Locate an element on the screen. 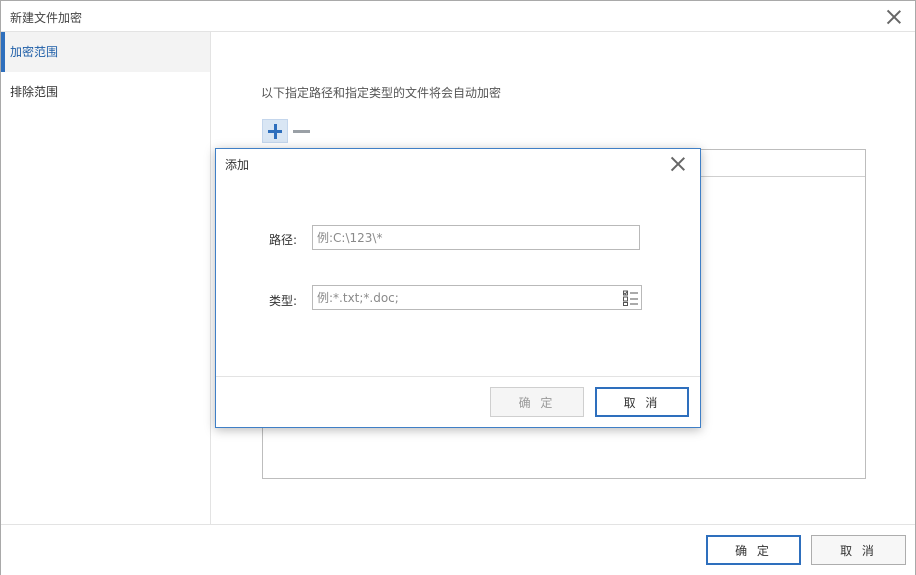 This screenshot has height=575, width=916. path-label: 路径: is located at coordinates (283, 240).